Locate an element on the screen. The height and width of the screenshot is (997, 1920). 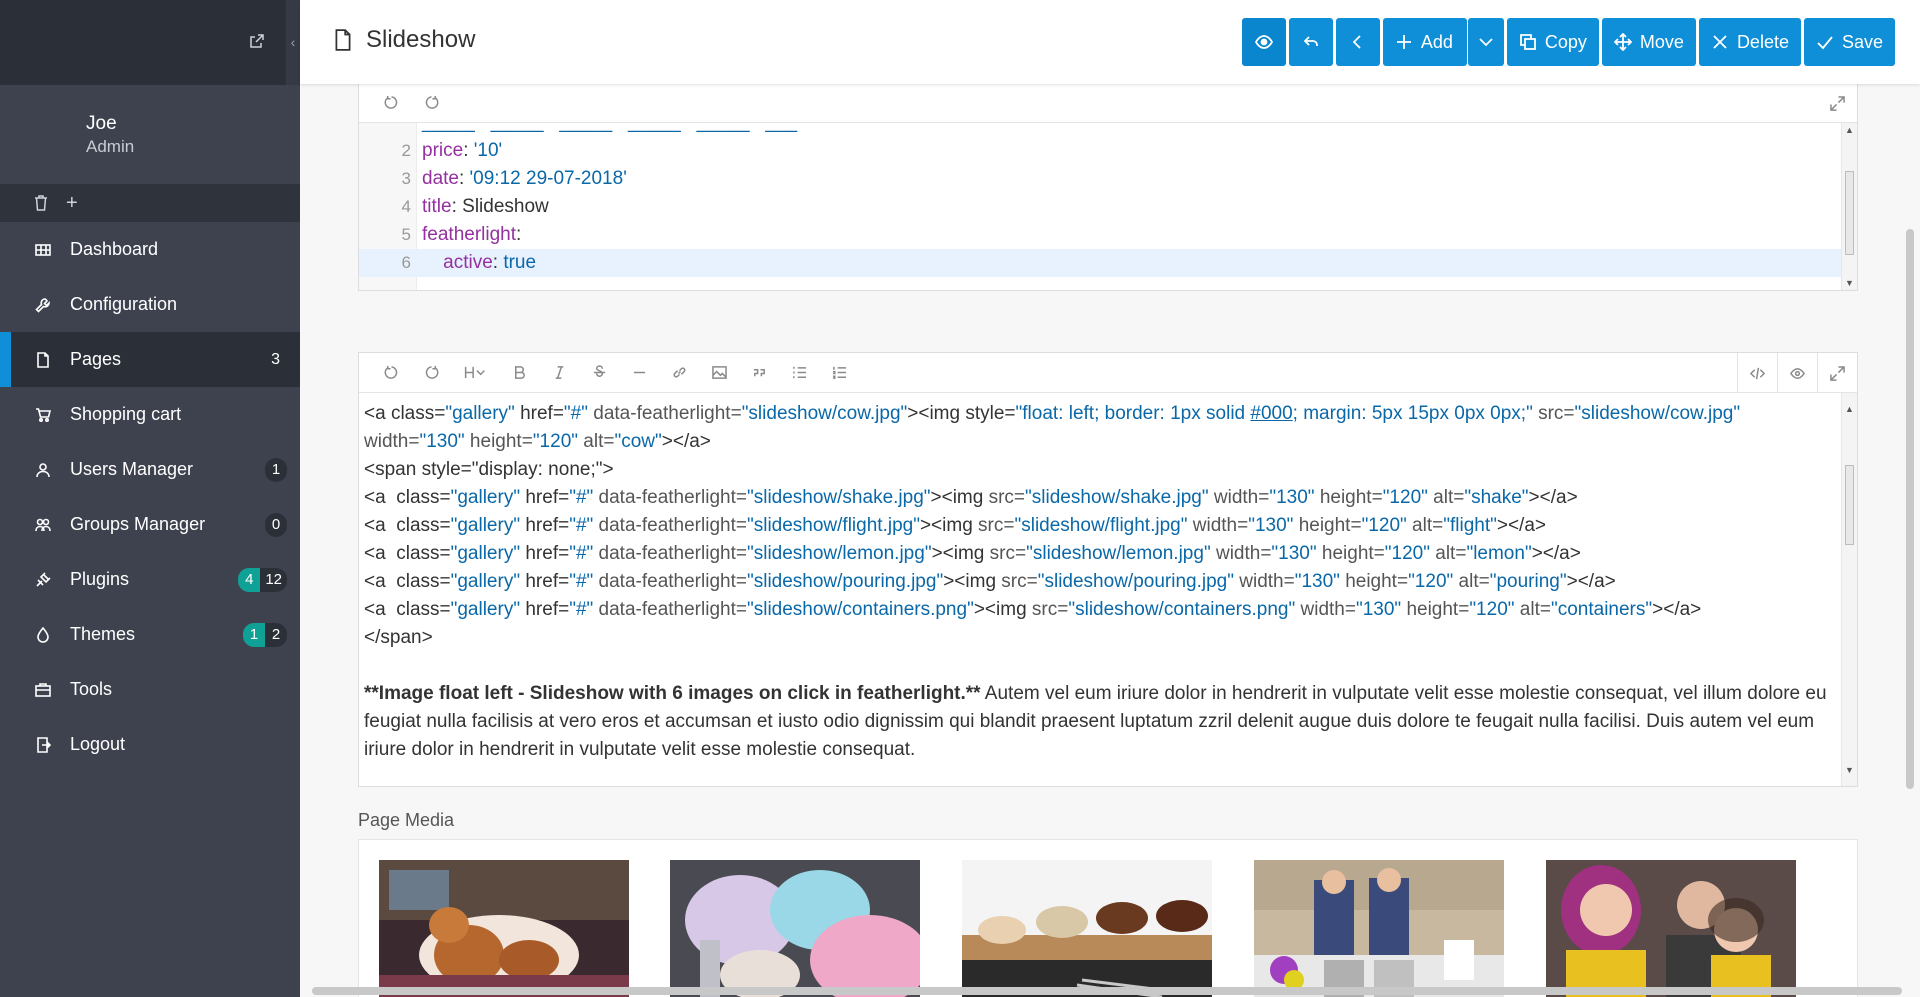
media-thumb-family is located at coordinates (1671, 928).